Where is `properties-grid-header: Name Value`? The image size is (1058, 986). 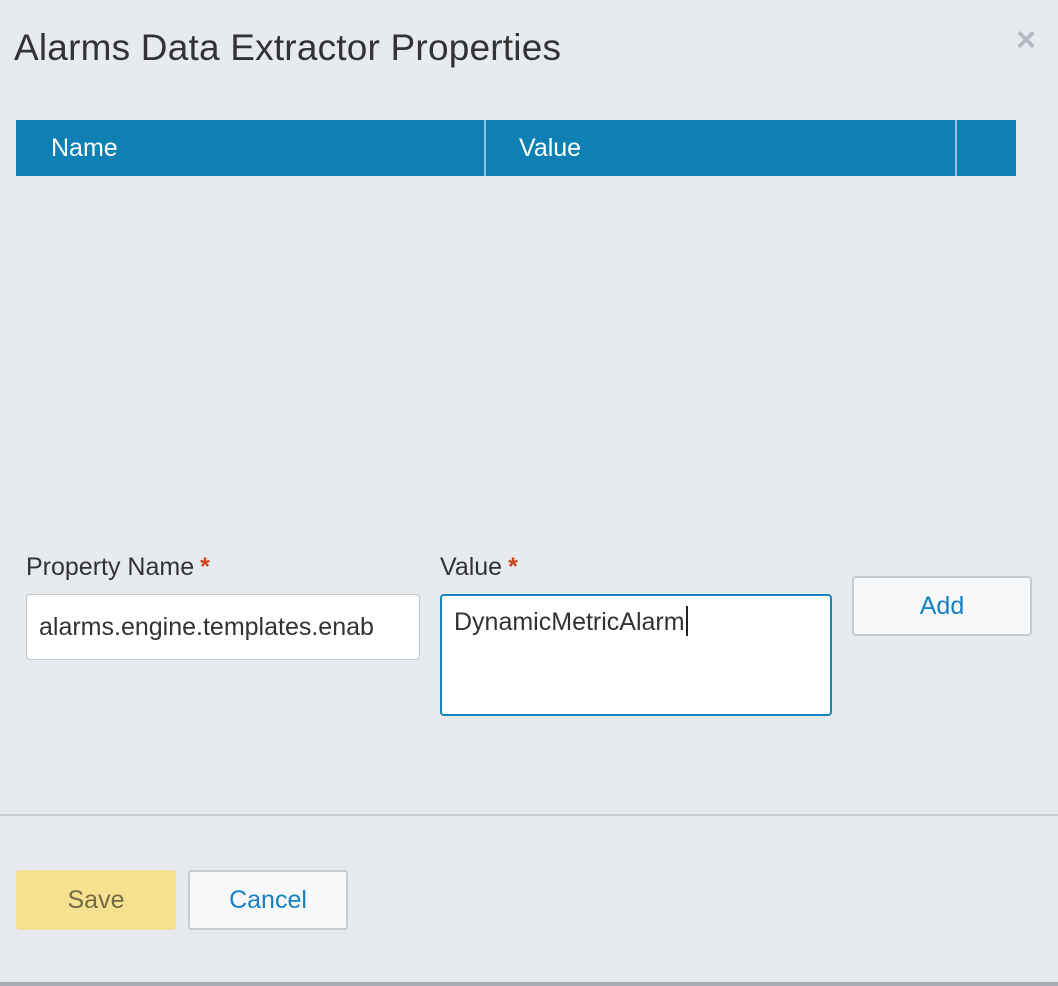
properties-grid-header: Name Value is located at coordinates (516, 148).